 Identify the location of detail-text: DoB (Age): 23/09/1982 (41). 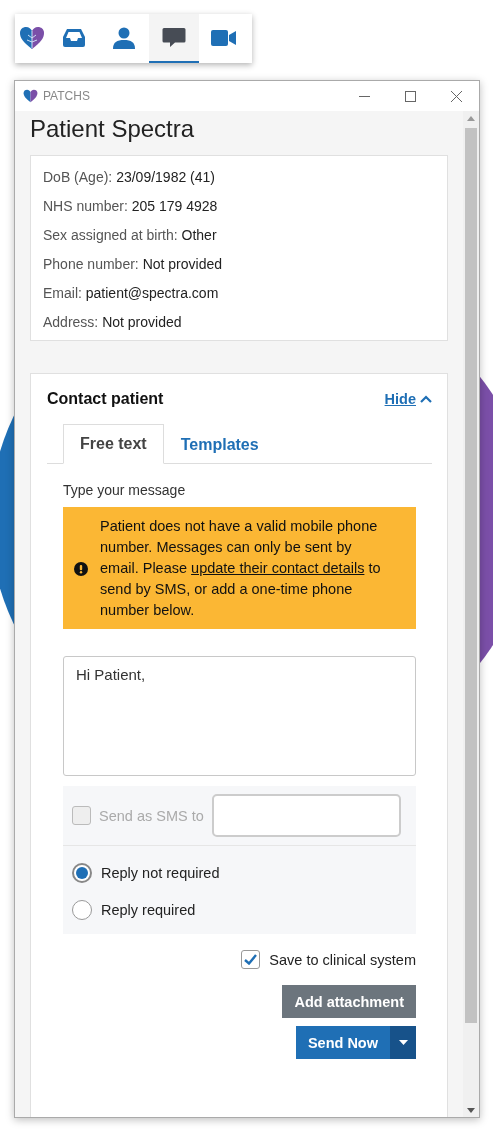
(129, 177).